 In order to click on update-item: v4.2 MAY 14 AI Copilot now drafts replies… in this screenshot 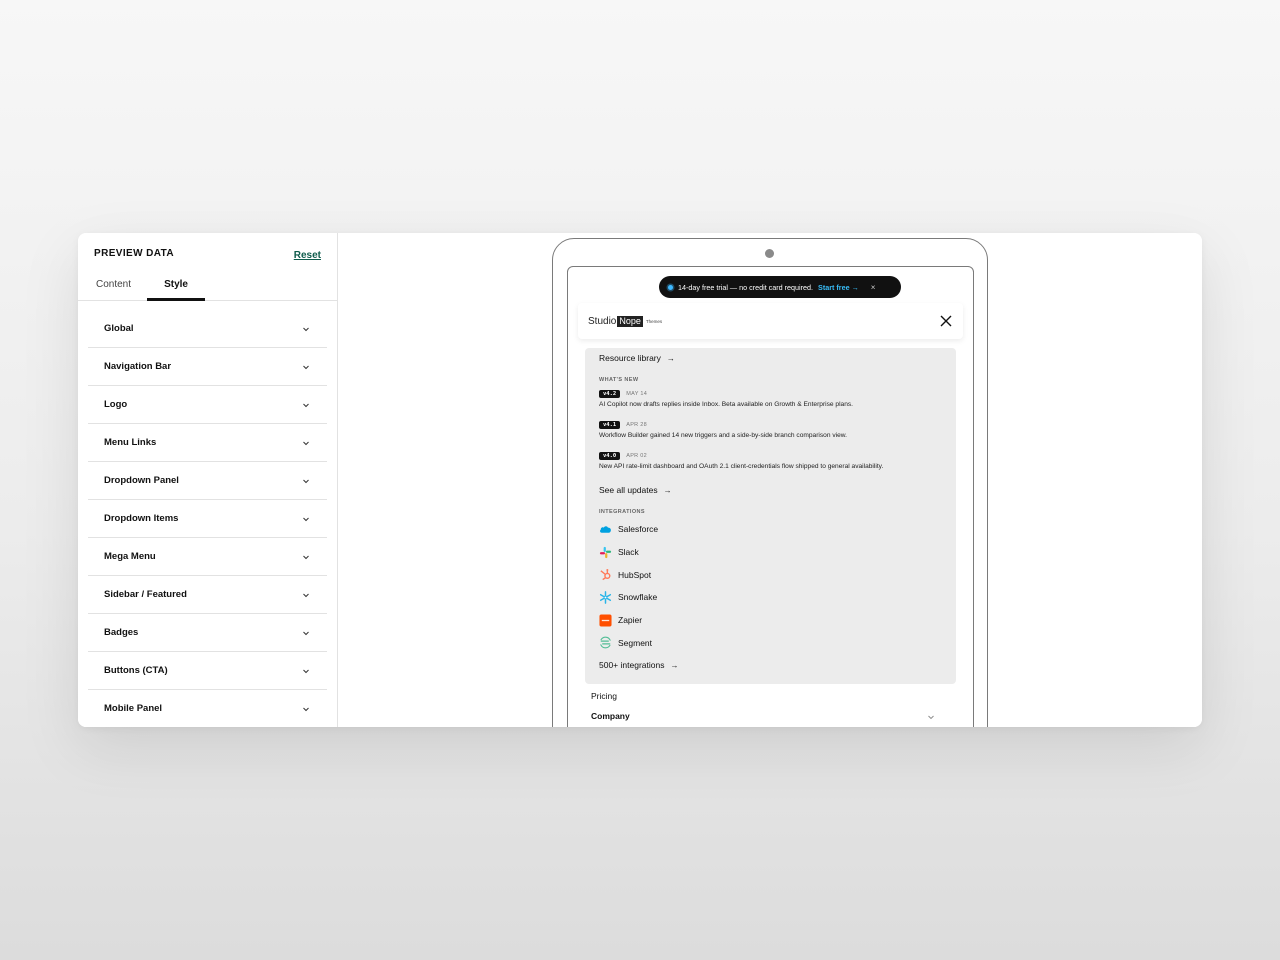, I will do `click(726, 399)`.